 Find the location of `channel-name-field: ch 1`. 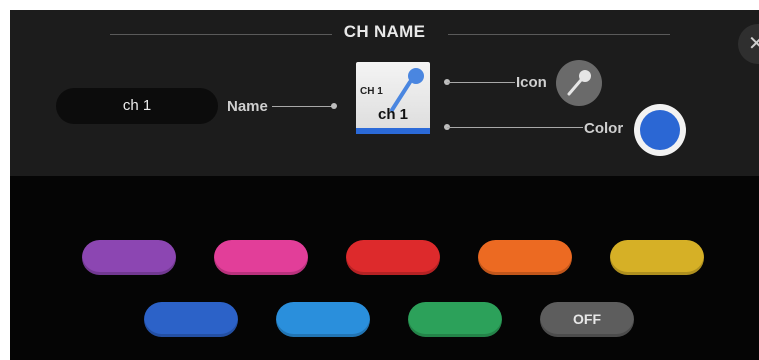

channel-name-field: ch 1 is located at coordinates (137, 106).